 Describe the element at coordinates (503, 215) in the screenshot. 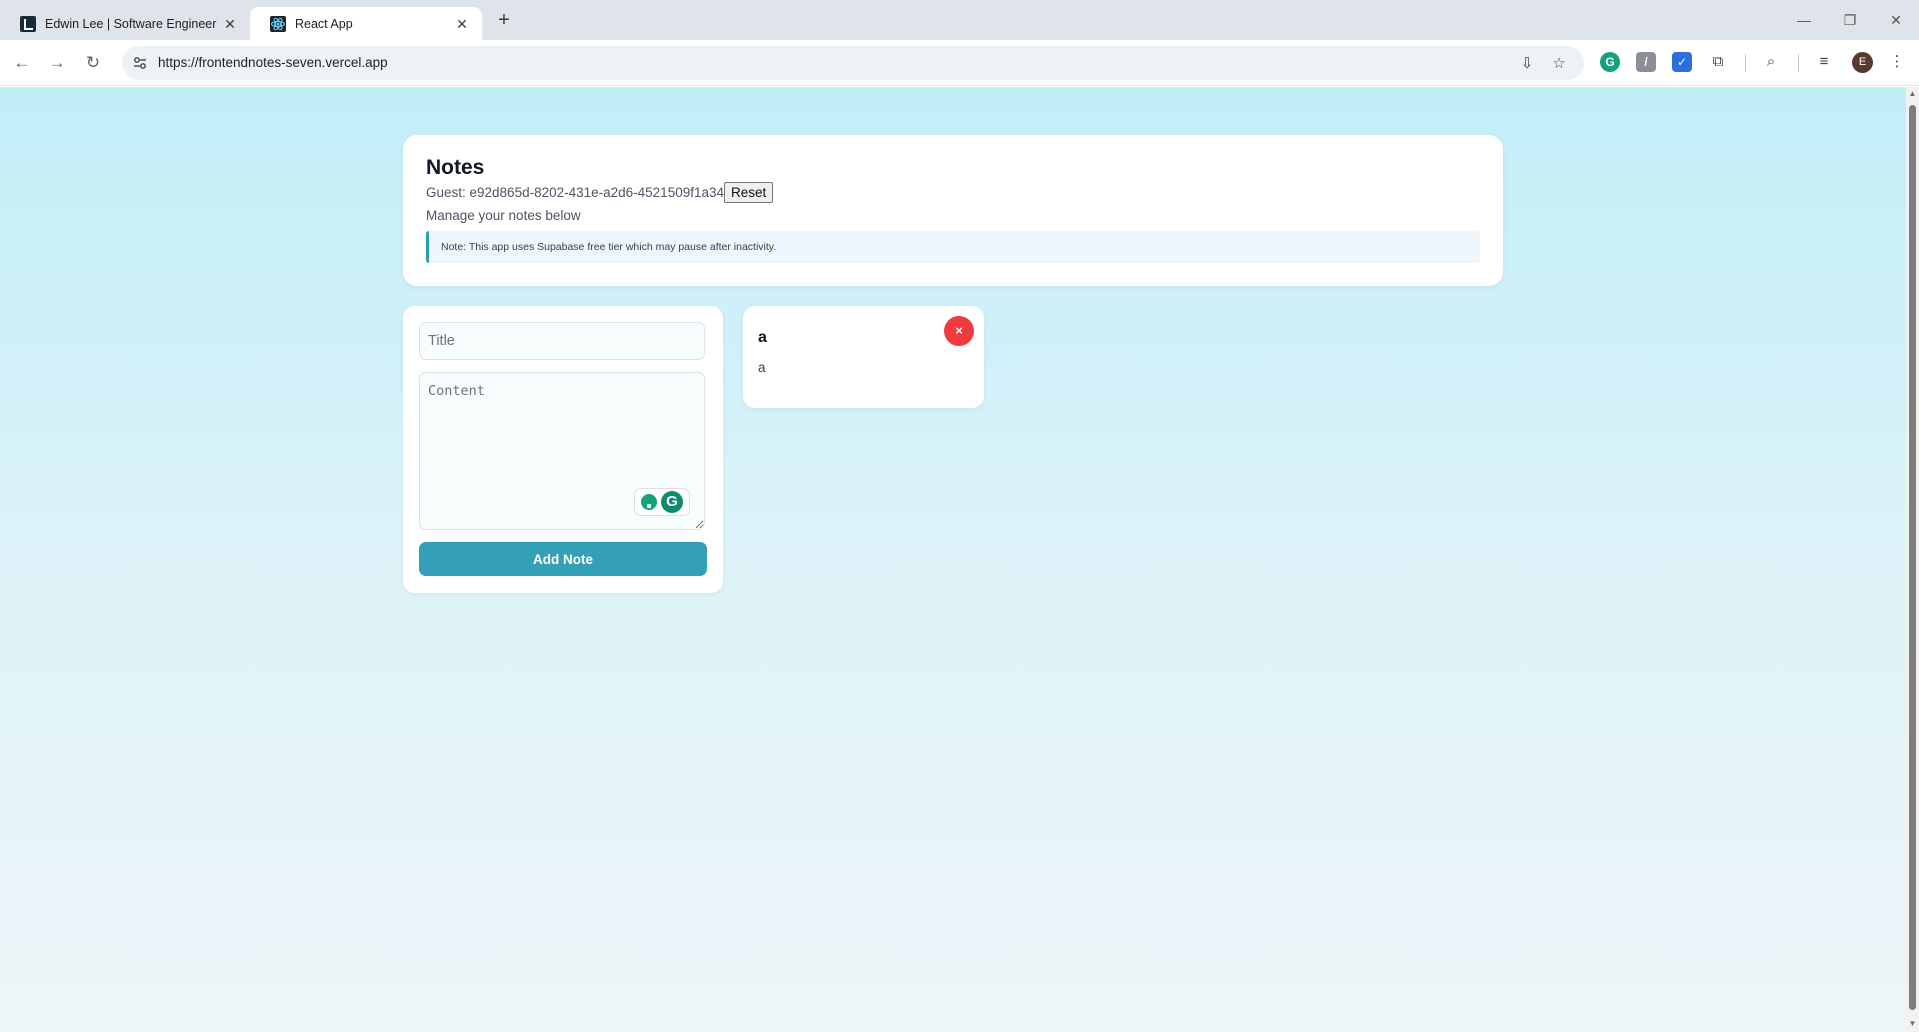

I see `page-subtitle: Manage your notes below` at that location.